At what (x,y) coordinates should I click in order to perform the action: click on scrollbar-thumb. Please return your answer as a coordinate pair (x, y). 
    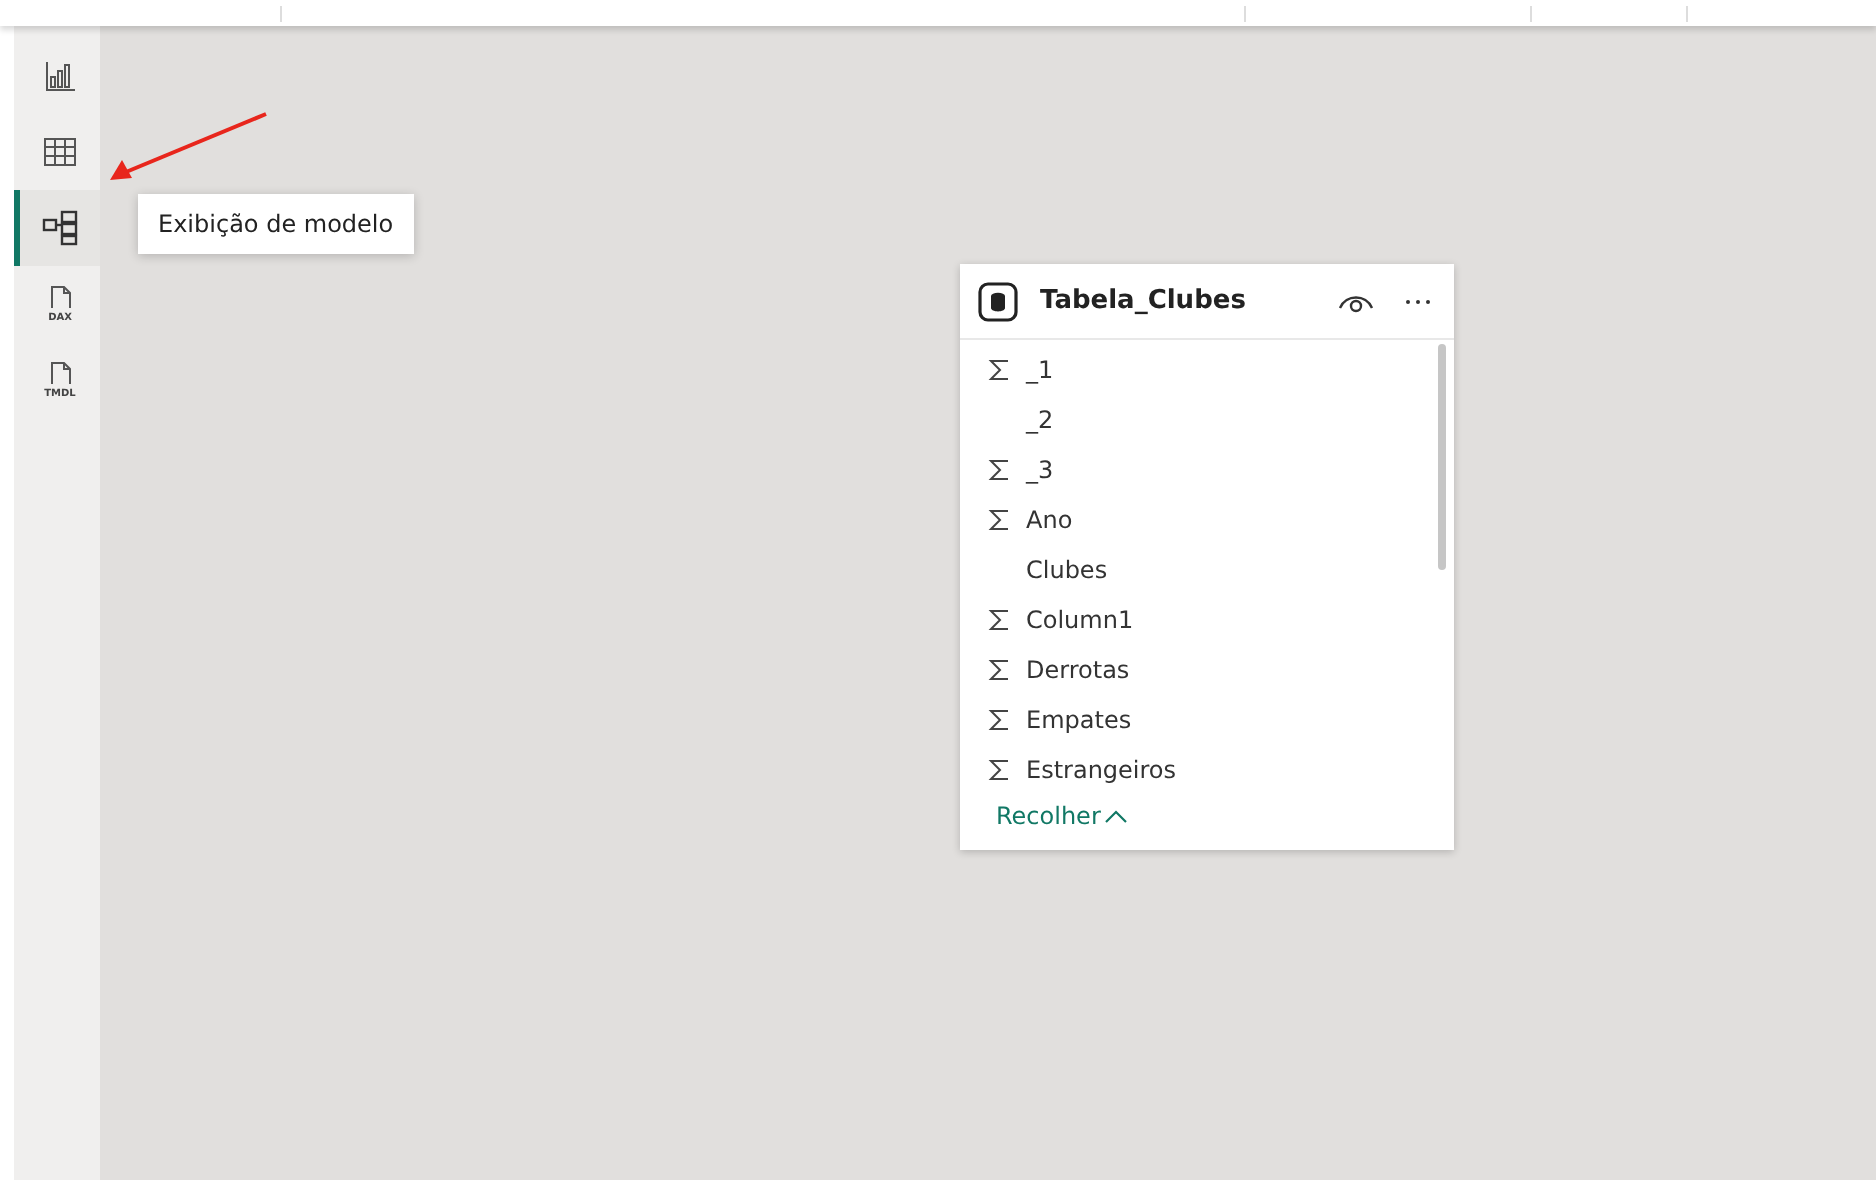
    Looking at the image, I should click on (1442, 457).